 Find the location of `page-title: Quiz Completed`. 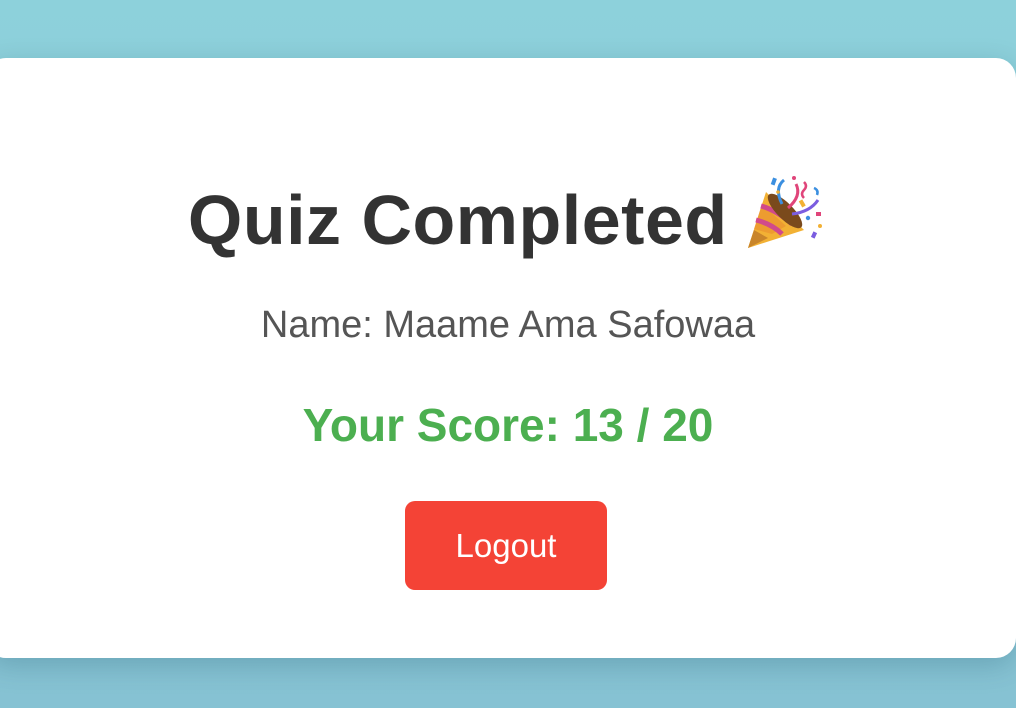

page-title: Quiz Completed is located at coordinates (457, 220).